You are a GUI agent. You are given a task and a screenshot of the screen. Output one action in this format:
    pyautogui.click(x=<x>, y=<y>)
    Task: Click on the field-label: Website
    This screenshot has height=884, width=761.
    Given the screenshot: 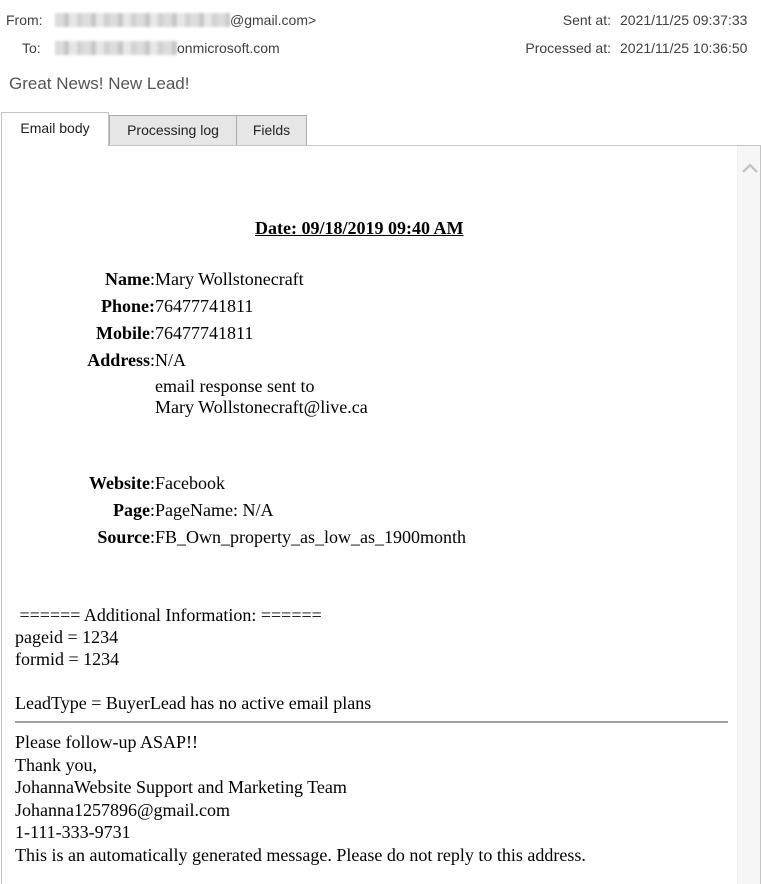 What is the action you would take?
    pyautogui.click(x=119, y=483)
    